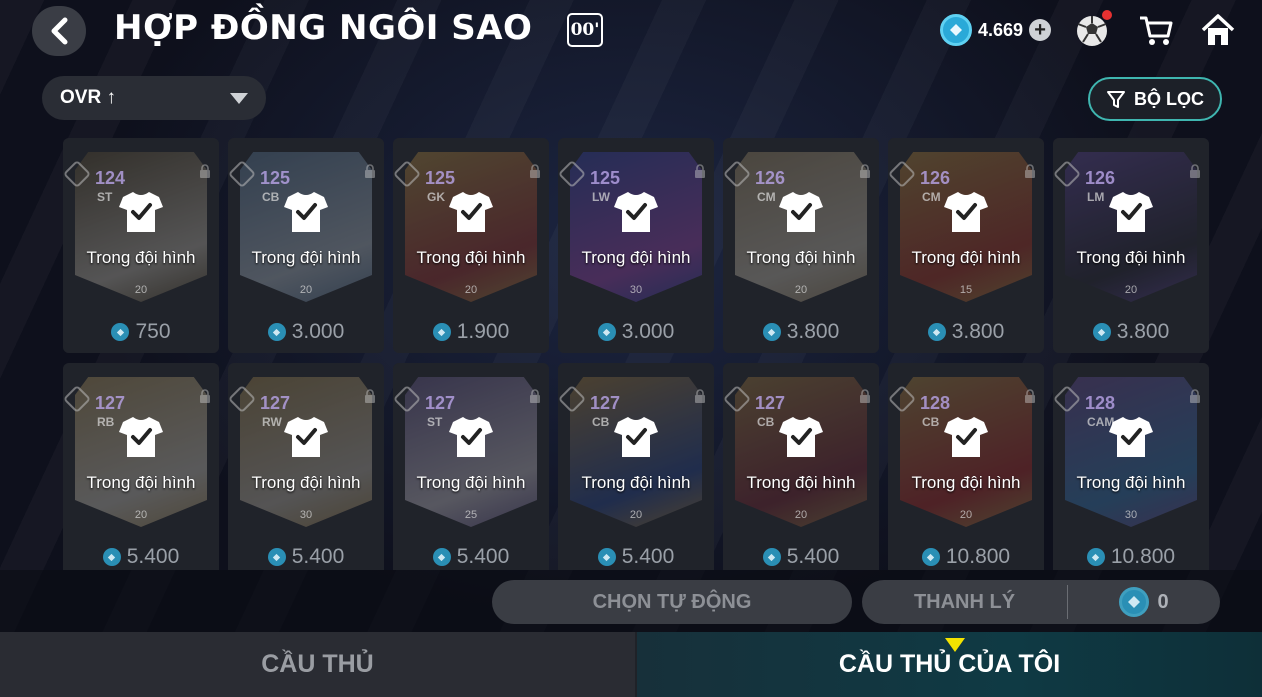  I want to click on page-title: HỢP ĐỒNG NGÔI SAO, so click(323, 28).